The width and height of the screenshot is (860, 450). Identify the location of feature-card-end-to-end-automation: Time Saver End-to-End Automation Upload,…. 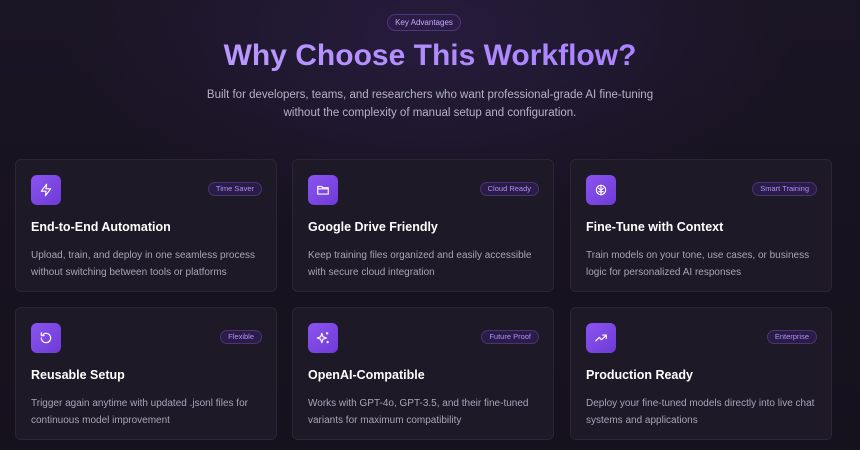
(146, 225).